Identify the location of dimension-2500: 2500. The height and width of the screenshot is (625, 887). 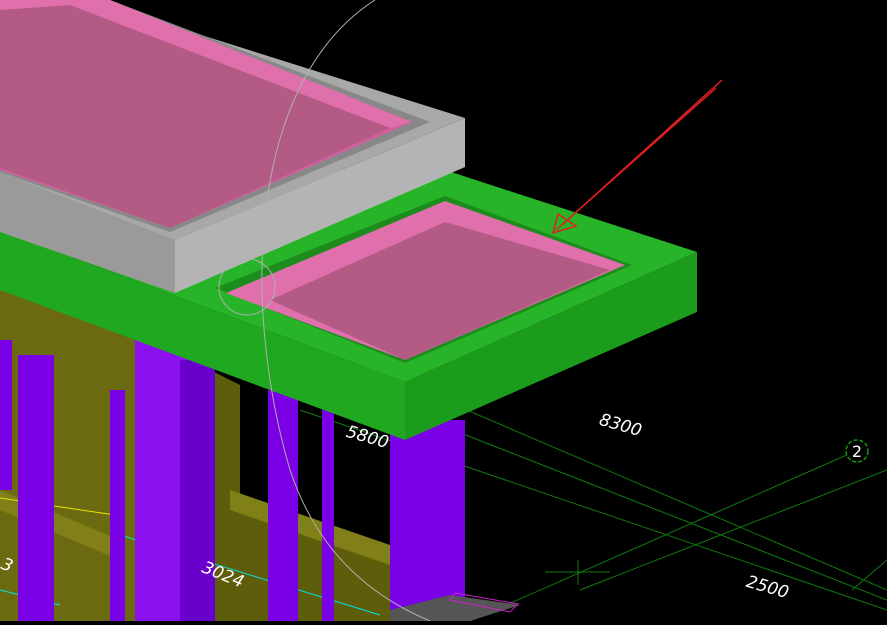
(767, 587).